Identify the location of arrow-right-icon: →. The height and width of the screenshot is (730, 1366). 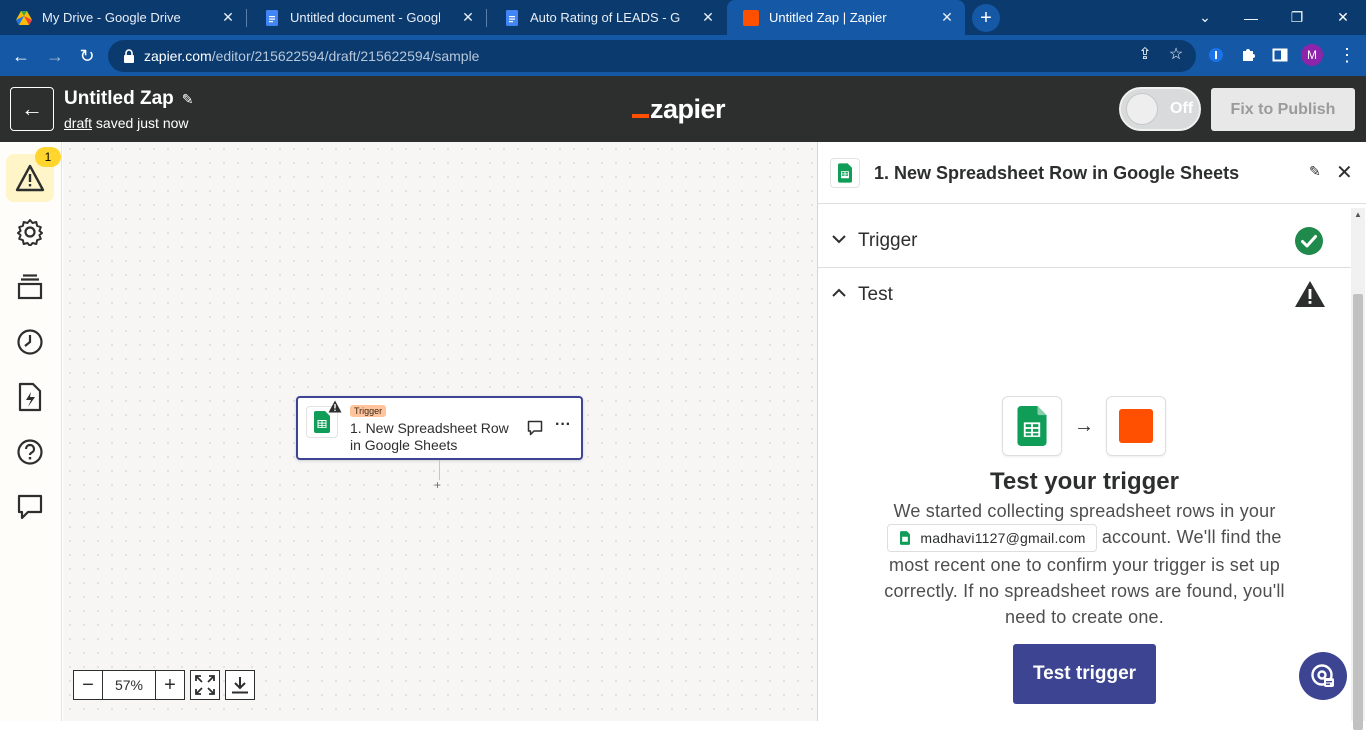
(1084, 425).